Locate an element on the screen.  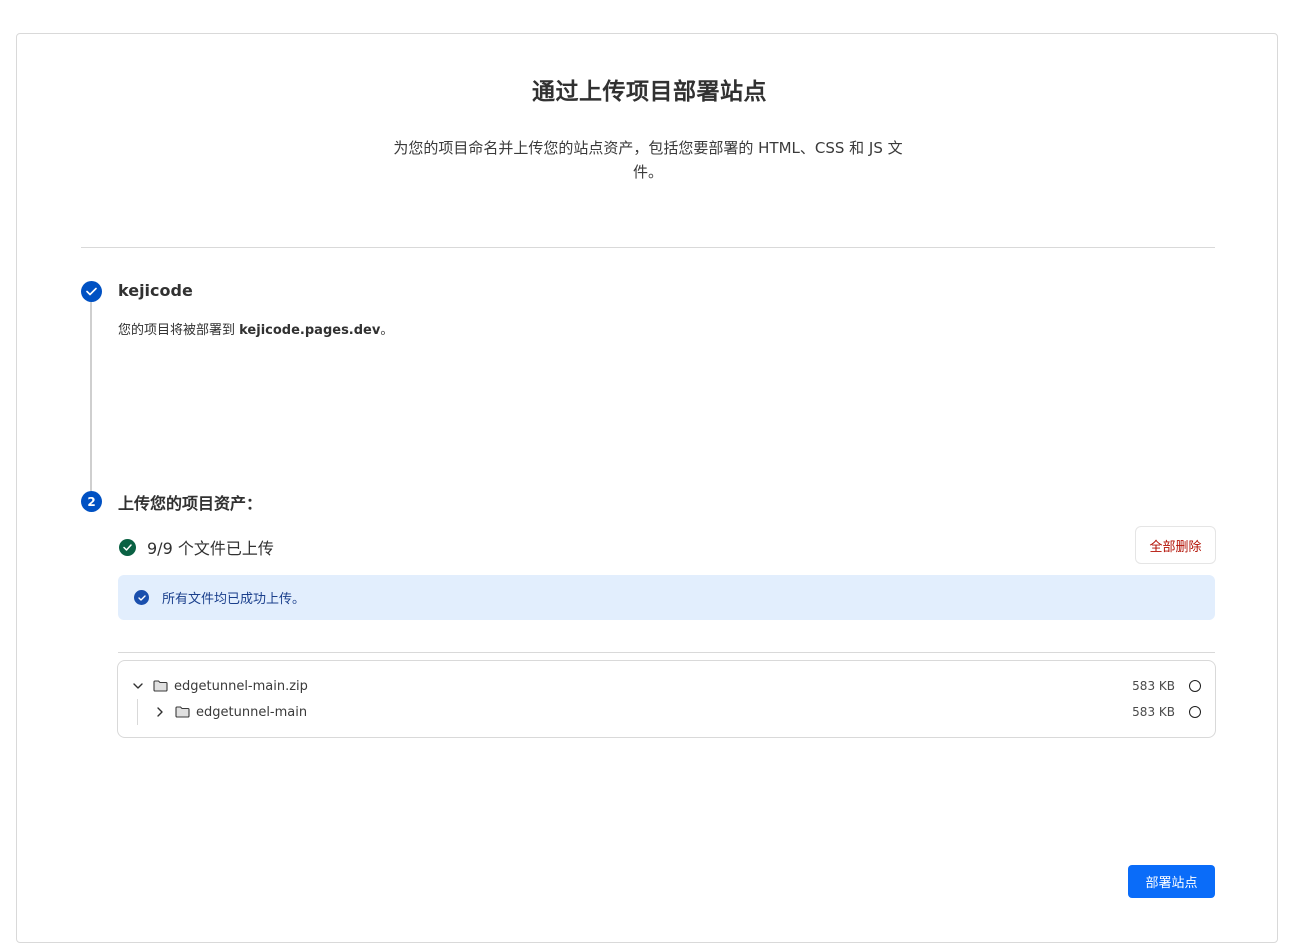
chevron-down-icon is located at coordinates (138, 686).